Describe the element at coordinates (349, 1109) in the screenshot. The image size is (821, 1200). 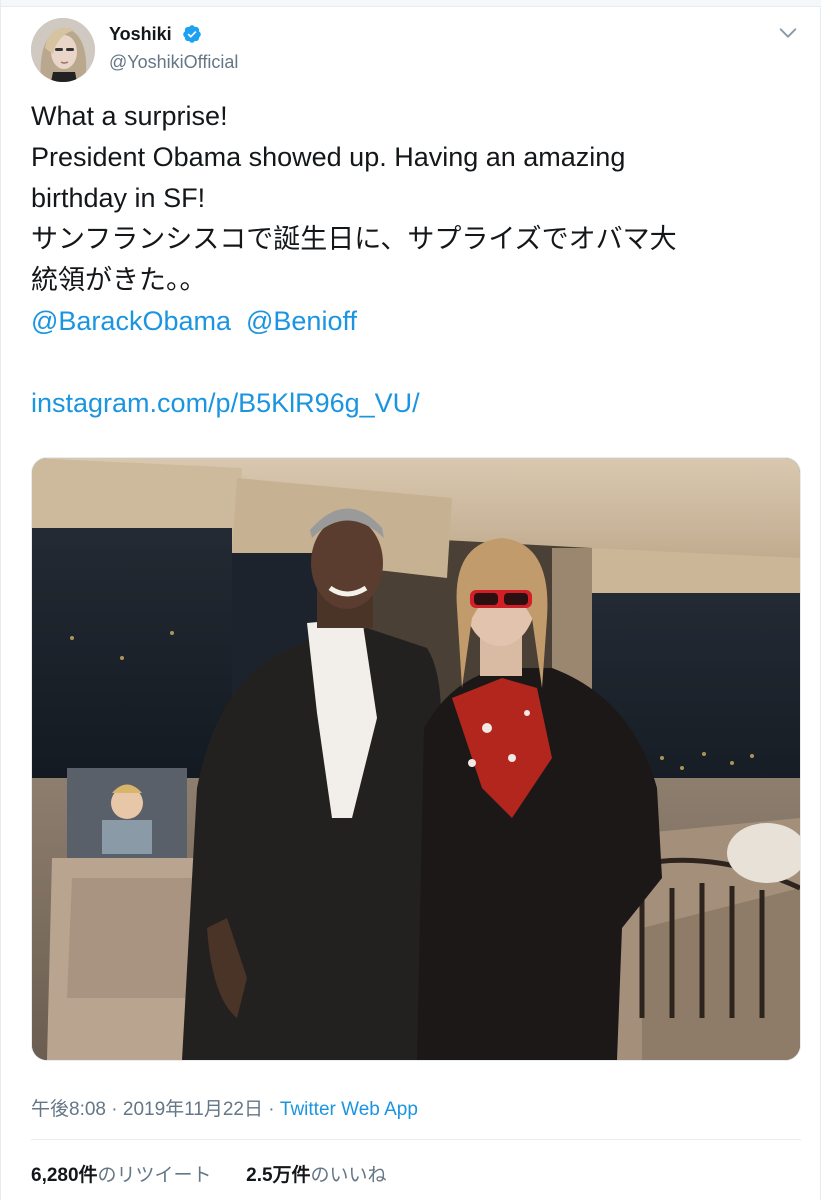
I see `tweet-source: Twitter Web App` at that location.